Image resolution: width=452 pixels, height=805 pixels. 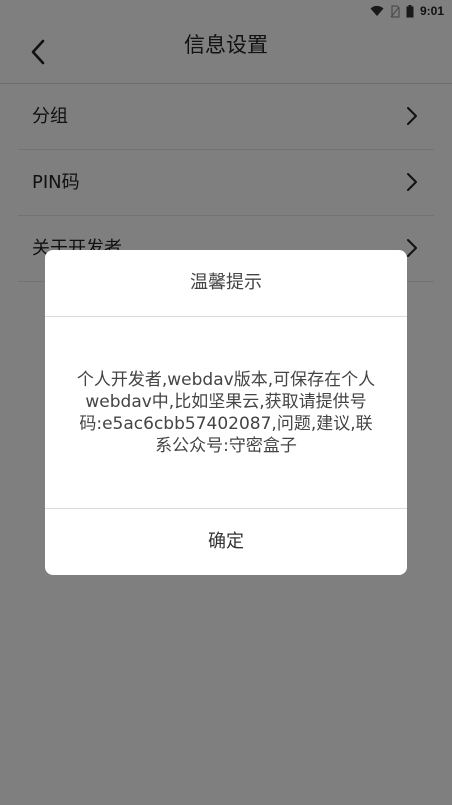 What do you see at coordinates (226, 542) in the screenshot?
I see `ok-button: 确定` at bounding box center [226, 542].